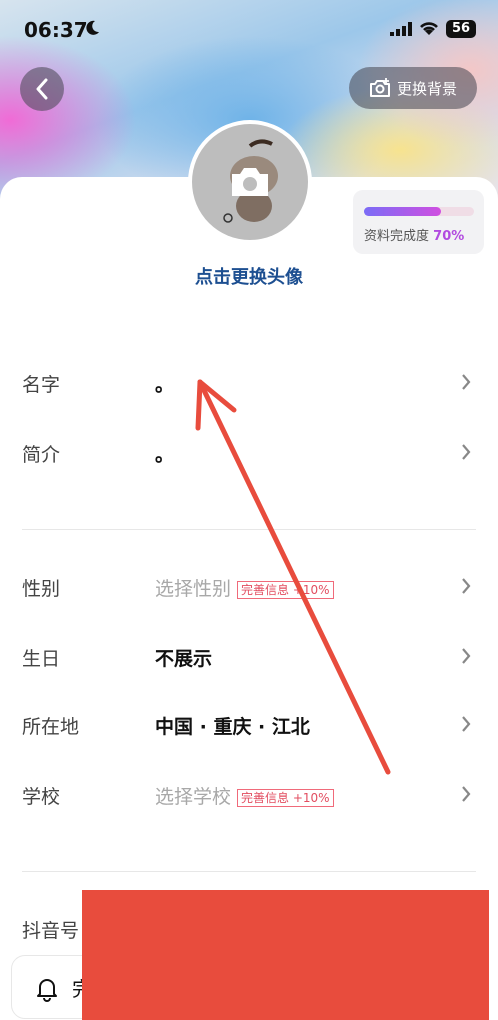  What do you see at coordinates (184, 659) in the screenshot?
I see `birthday-value: 不展示` at bounding box center [184, 659].